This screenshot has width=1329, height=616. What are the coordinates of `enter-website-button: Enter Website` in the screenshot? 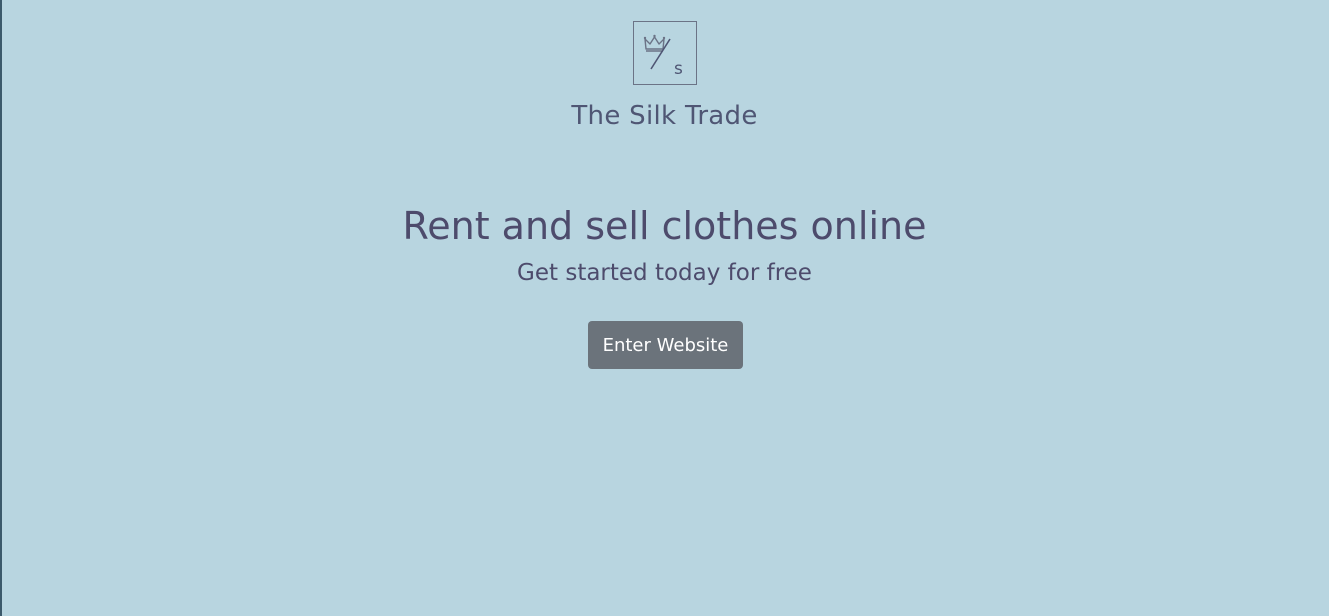 It's located at (665, 345).